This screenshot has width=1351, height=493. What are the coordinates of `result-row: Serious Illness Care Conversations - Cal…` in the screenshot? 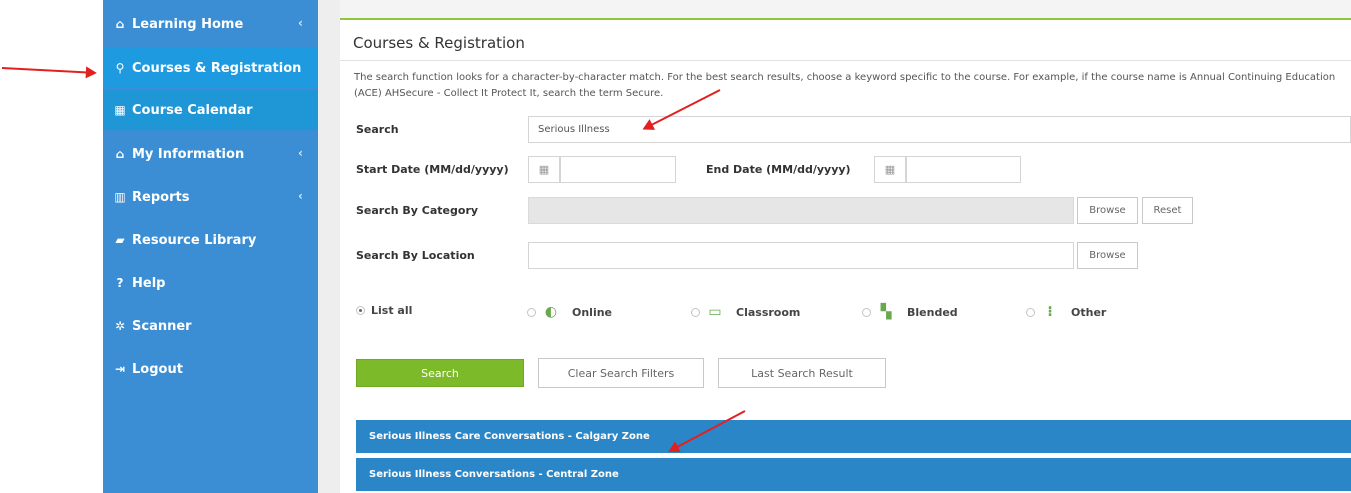 It's located at (853, 436).